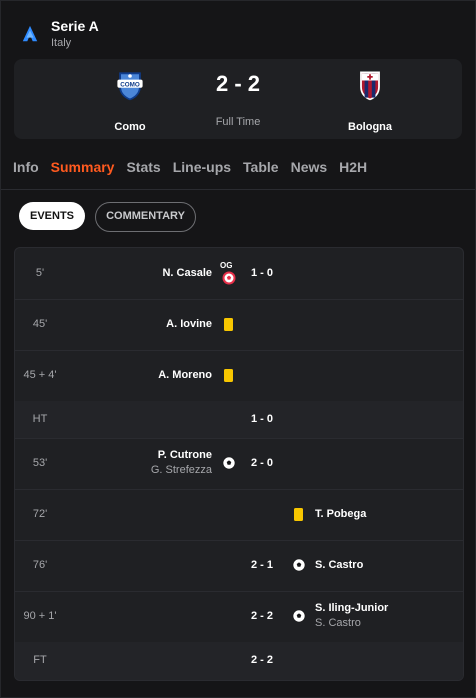 This screenshot has width=476, height=698. What do you see at coordinates (83, 167) in the screenshot?
I see `tab-summary: Summary` at bounding box center [83, 167].